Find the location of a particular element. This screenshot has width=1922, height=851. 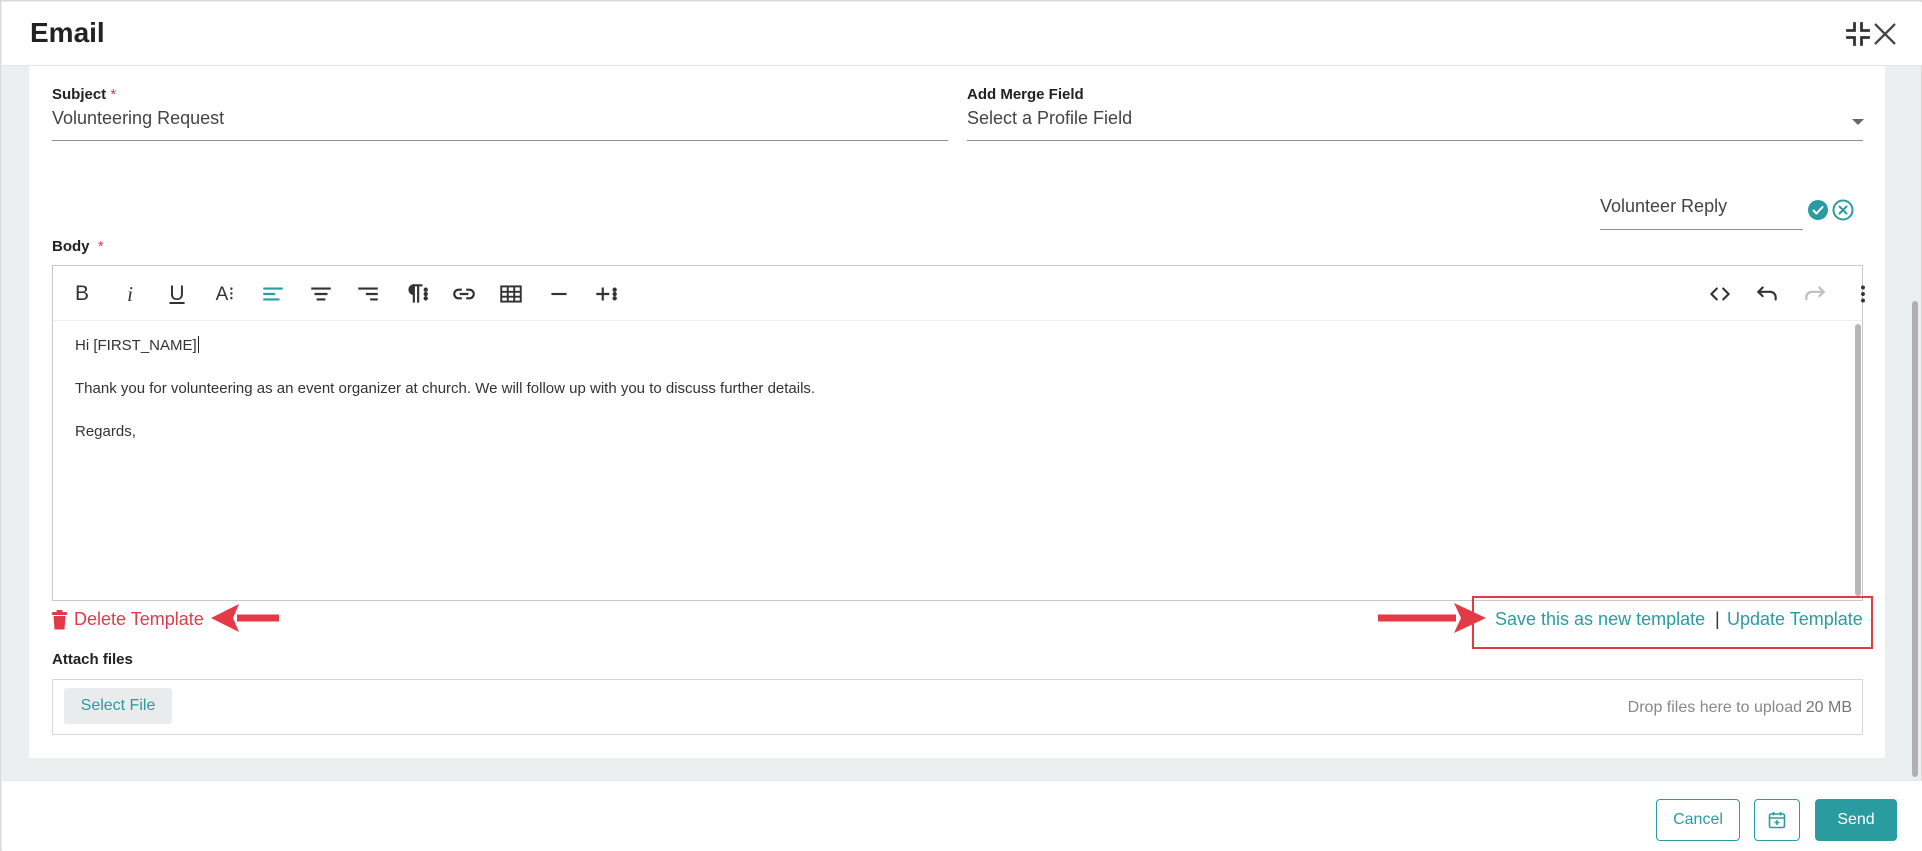

dialog-footer: Cancel Send is located at coordinates (962, 815).